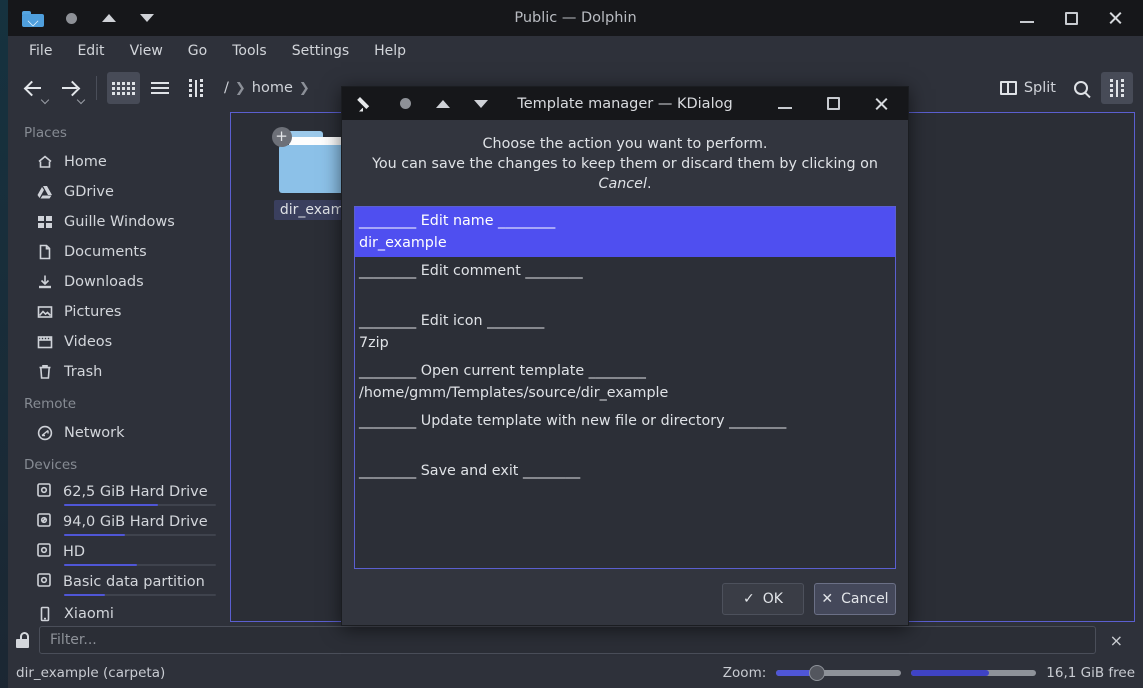 The image size is (1143, 688). What do you see at coordinates (91, 673) in the screenshot?
I see `status-selection-text: dir_example (carpeta)` at bounding box center [91, 673].